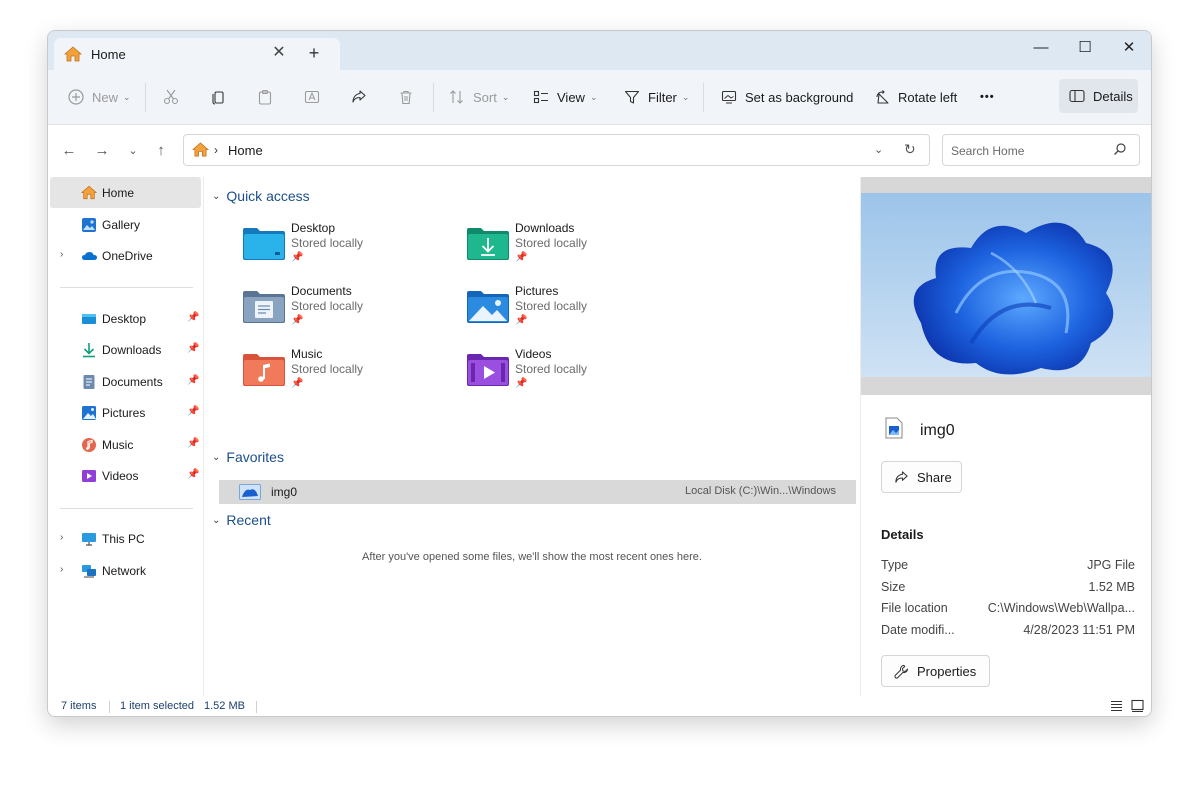  I want to click on view-label: View, so click(571, 97).